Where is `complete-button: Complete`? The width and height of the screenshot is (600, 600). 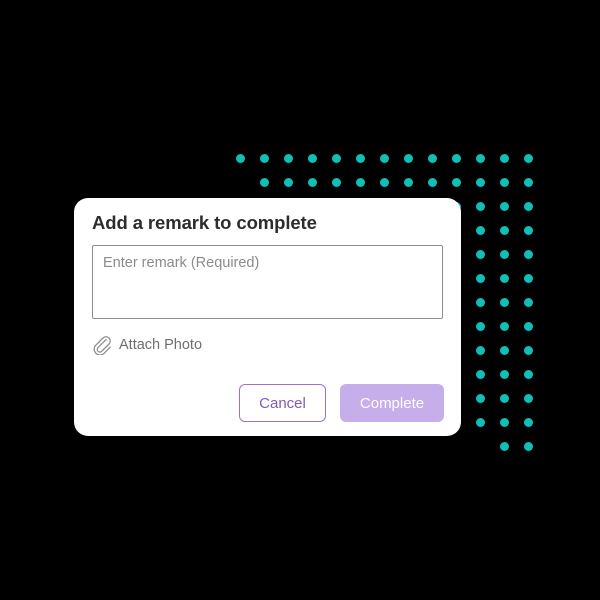
complete-button: Complete is located at coordinates (392, 403).